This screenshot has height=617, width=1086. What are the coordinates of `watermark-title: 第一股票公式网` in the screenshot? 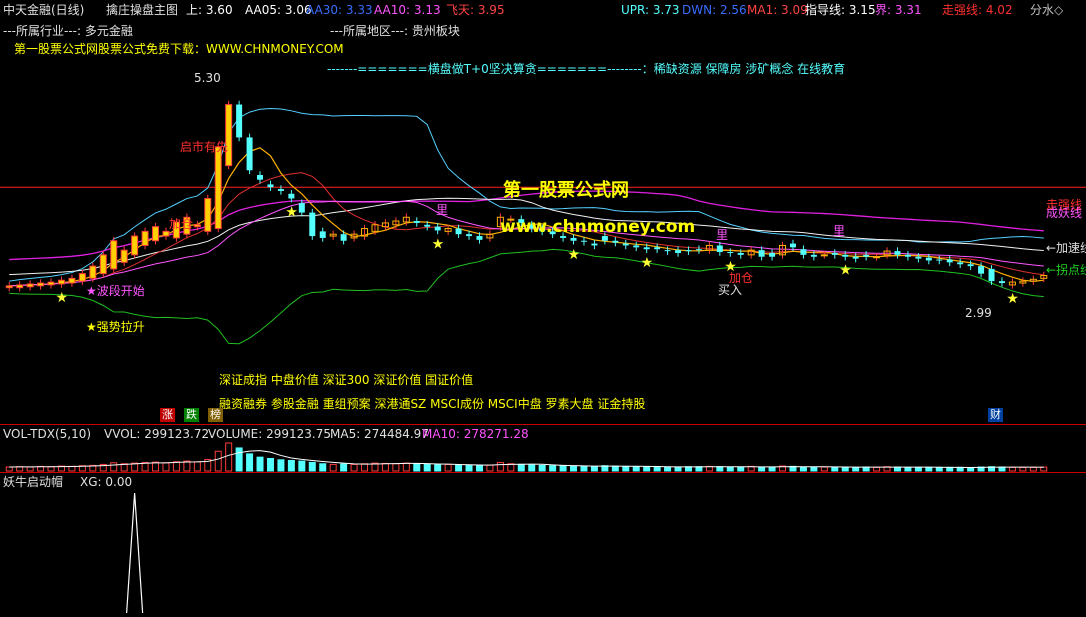 It's located at (566, 190).